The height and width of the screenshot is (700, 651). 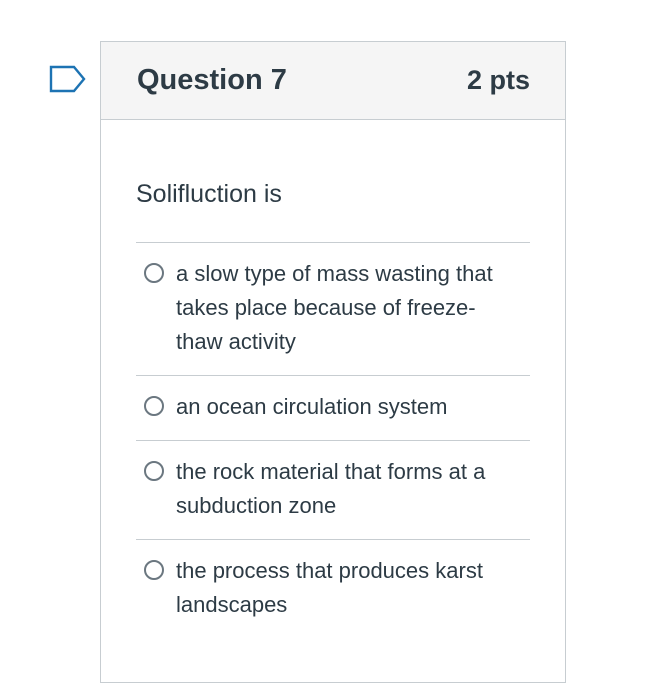 I want to click on answer-label: an ocean circulation system, so click(x=349, y=407).